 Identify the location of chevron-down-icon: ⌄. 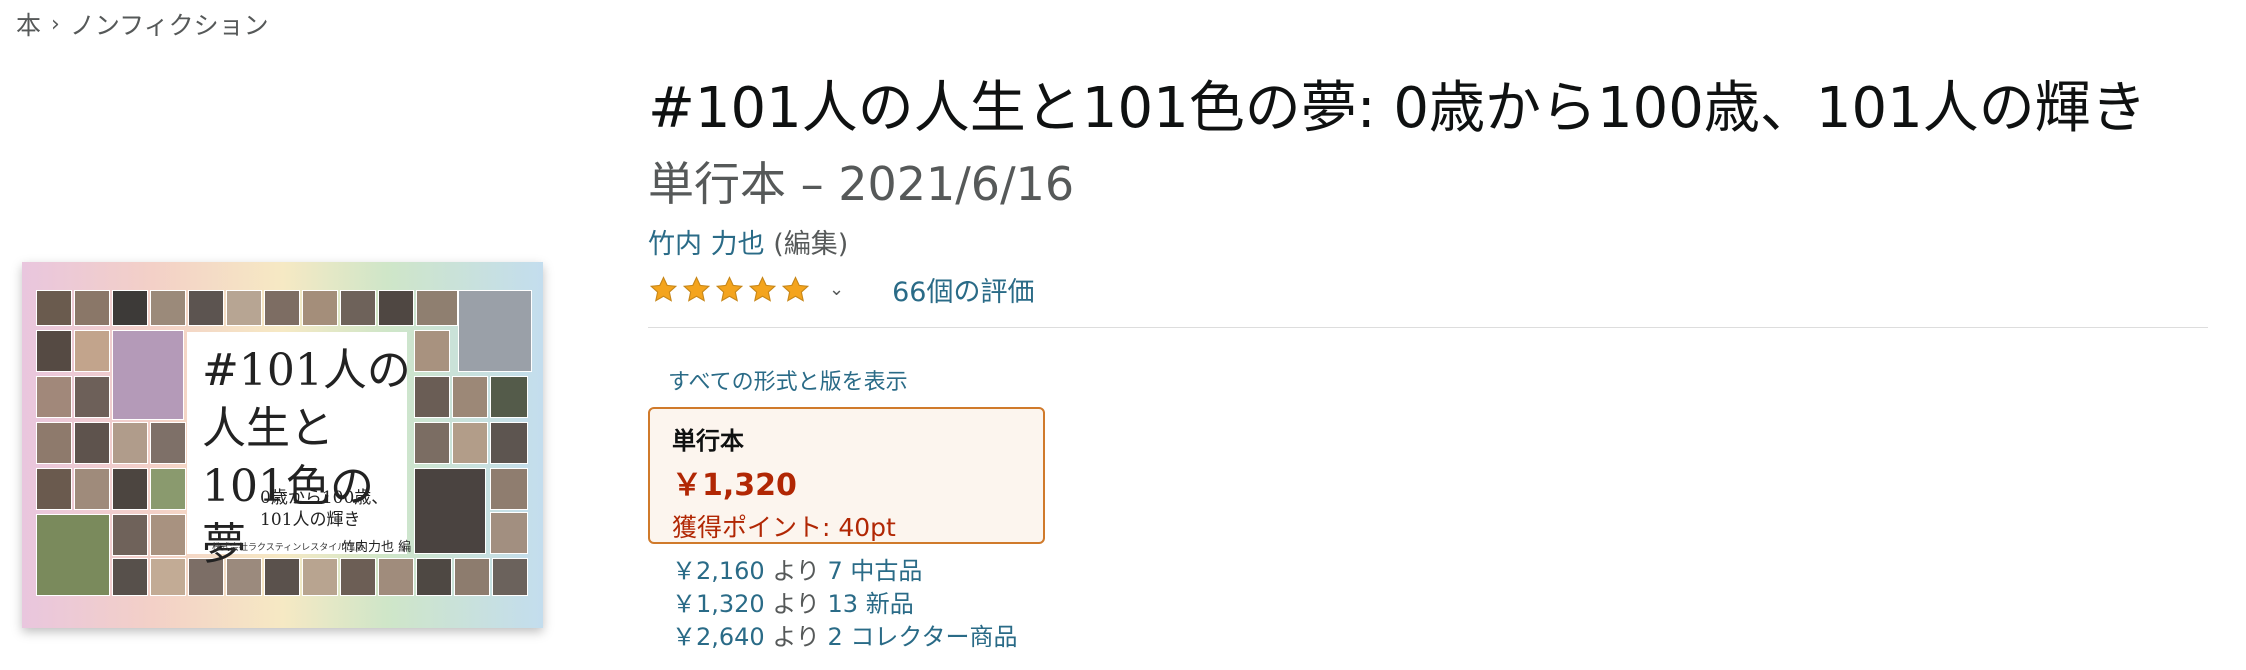
(836, 289).